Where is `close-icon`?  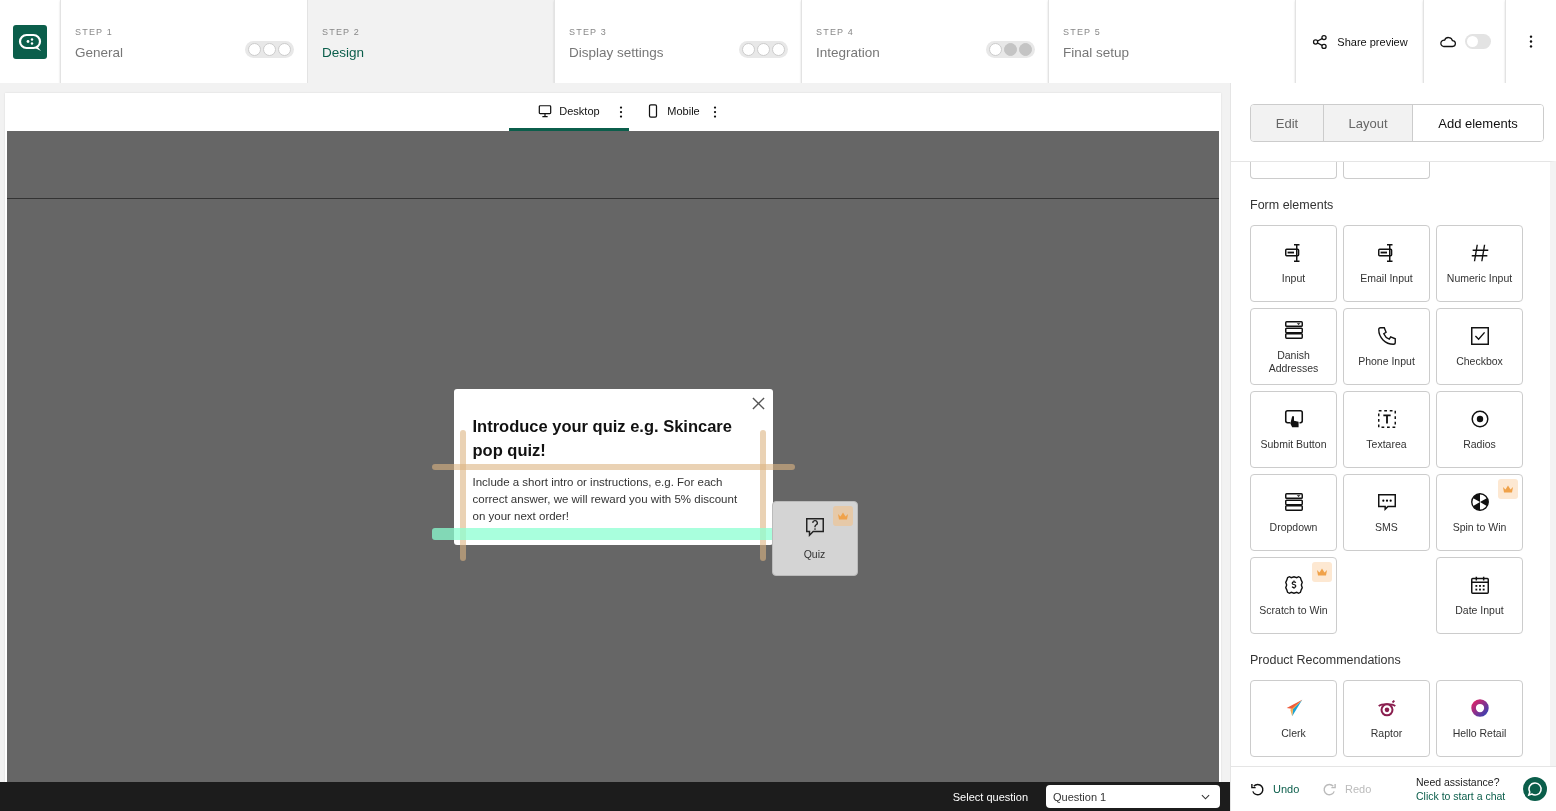
close-icon is located at coordinates (758, 403).